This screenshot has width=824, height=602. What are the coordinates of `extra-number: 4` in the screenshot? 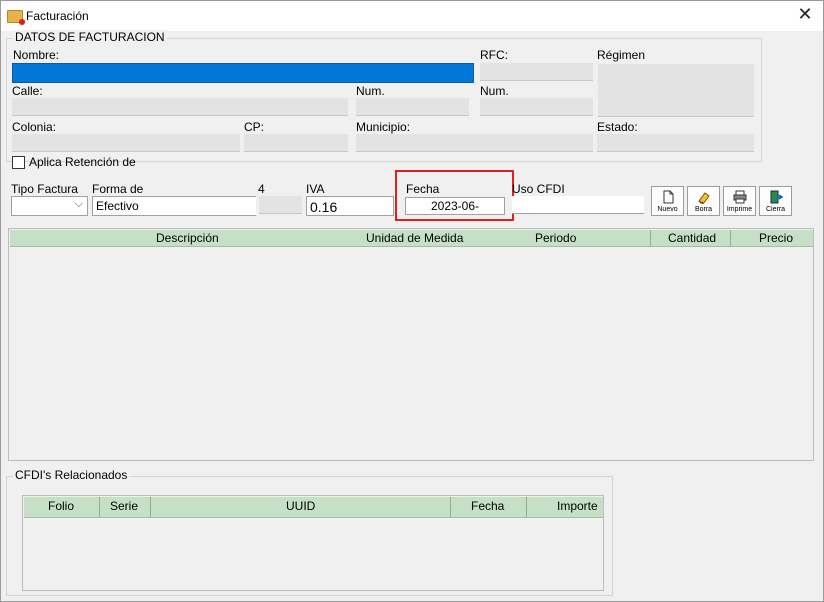 It's located at (261, 189).